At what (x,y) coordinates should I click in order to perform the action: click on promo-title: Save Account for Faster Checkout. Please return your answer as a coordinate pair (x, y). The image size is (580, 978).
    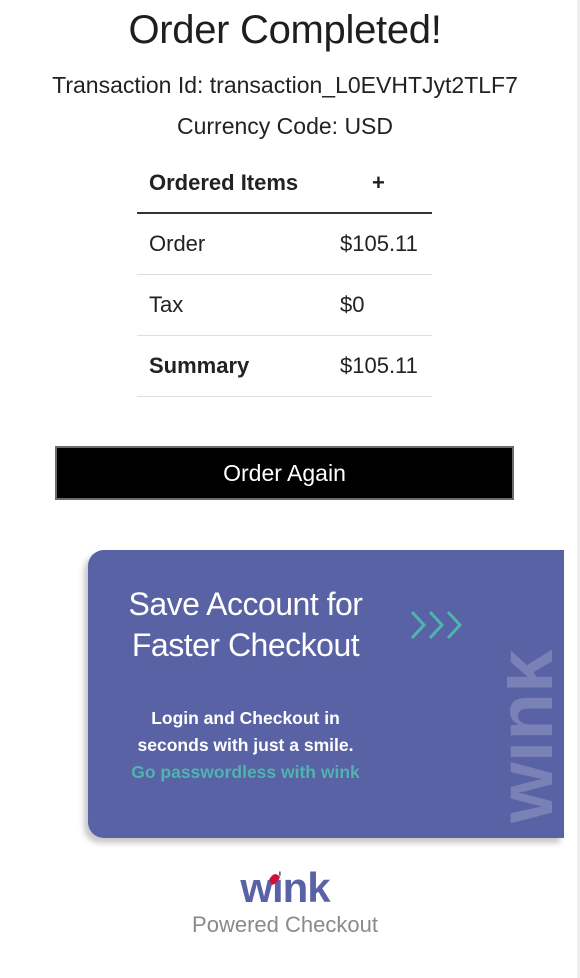
    Looking at the image, I should click on (245, 625).